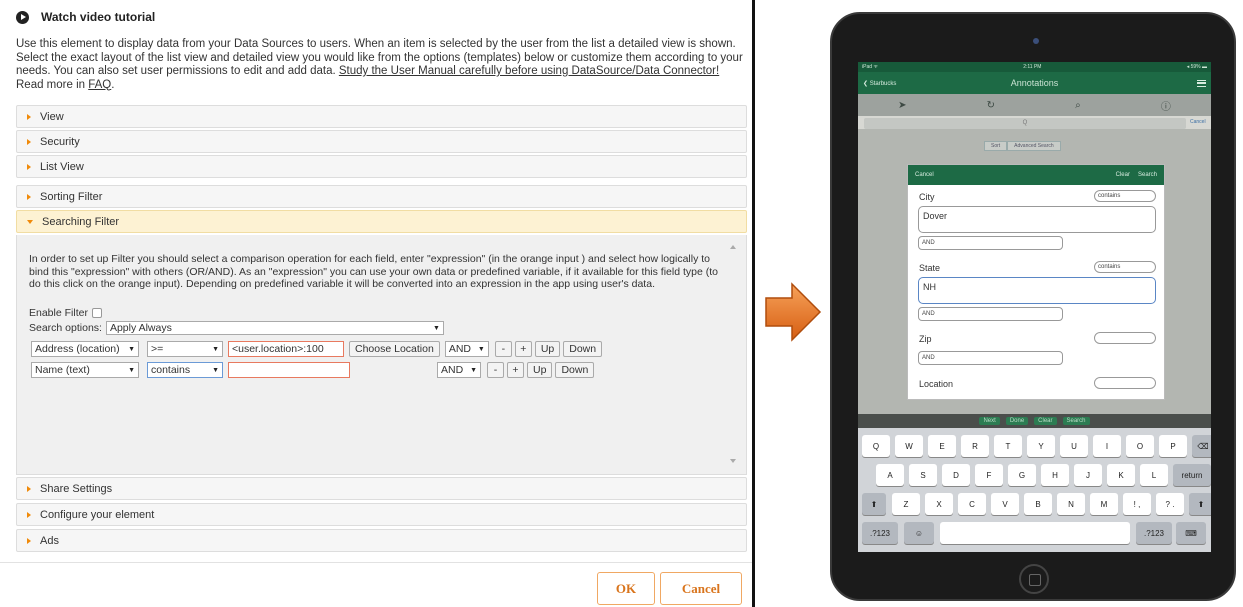 This screenshot has height=607, width=1243. Describe the element at coordinates (85, 349) in the screenshot. I see `field-select: Address (location) ▼` at that location.